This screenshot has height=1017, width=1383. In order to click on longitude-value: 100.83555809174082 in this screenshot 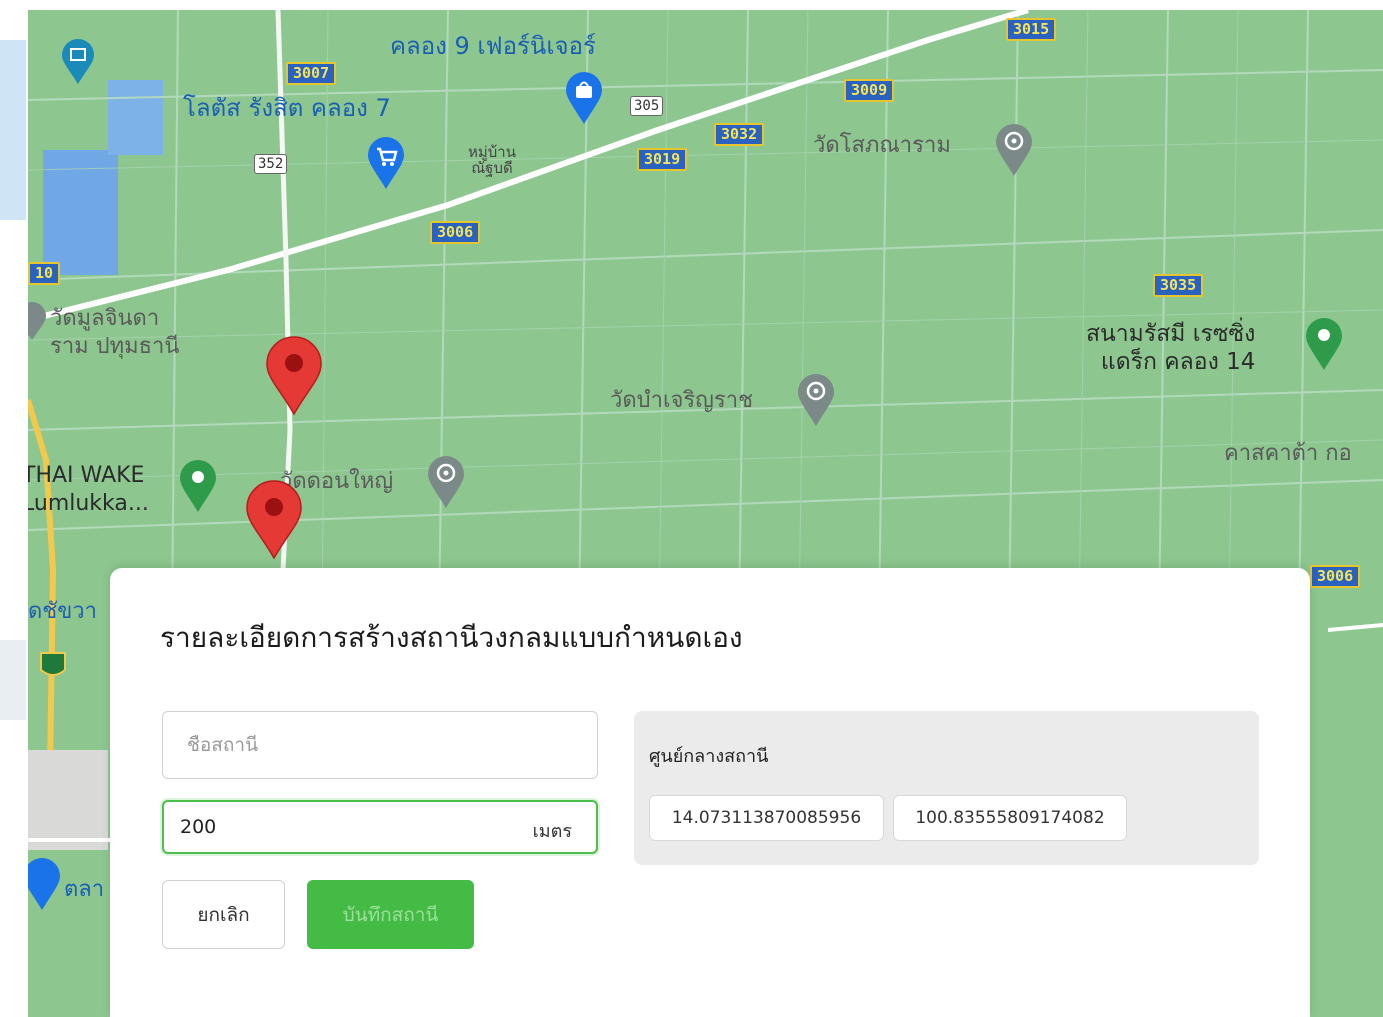, I will do `click(1010, 818)`.